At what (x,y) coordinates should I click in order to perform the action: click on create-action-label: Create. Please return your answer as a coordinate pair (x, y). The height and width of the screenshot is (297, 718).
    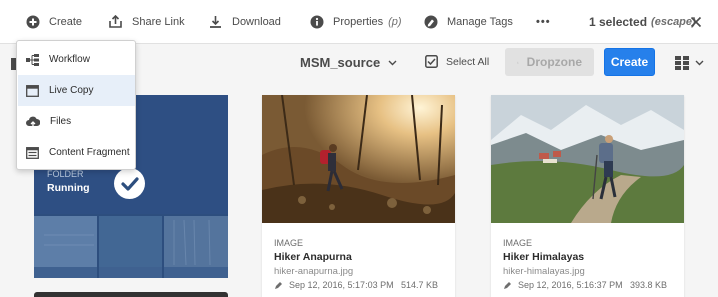
    Looking at the image, I should click on (66, 22).